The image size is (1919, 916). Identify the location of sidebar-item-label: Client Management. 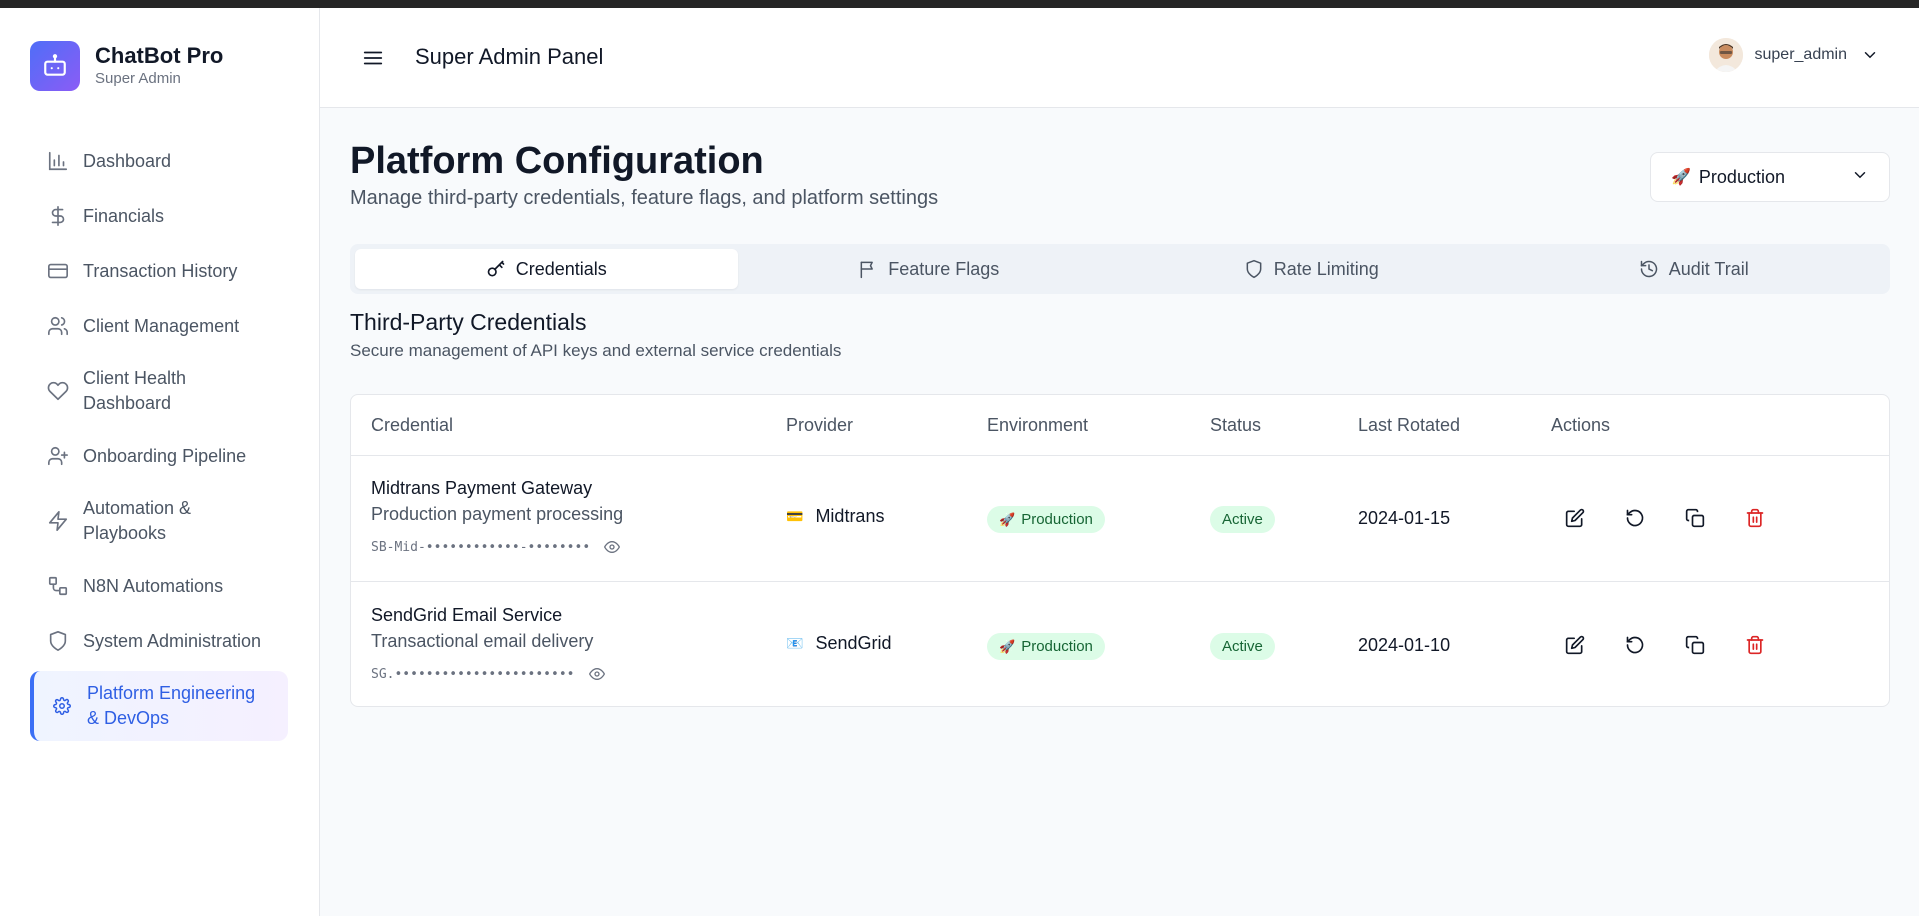
(161, 325).